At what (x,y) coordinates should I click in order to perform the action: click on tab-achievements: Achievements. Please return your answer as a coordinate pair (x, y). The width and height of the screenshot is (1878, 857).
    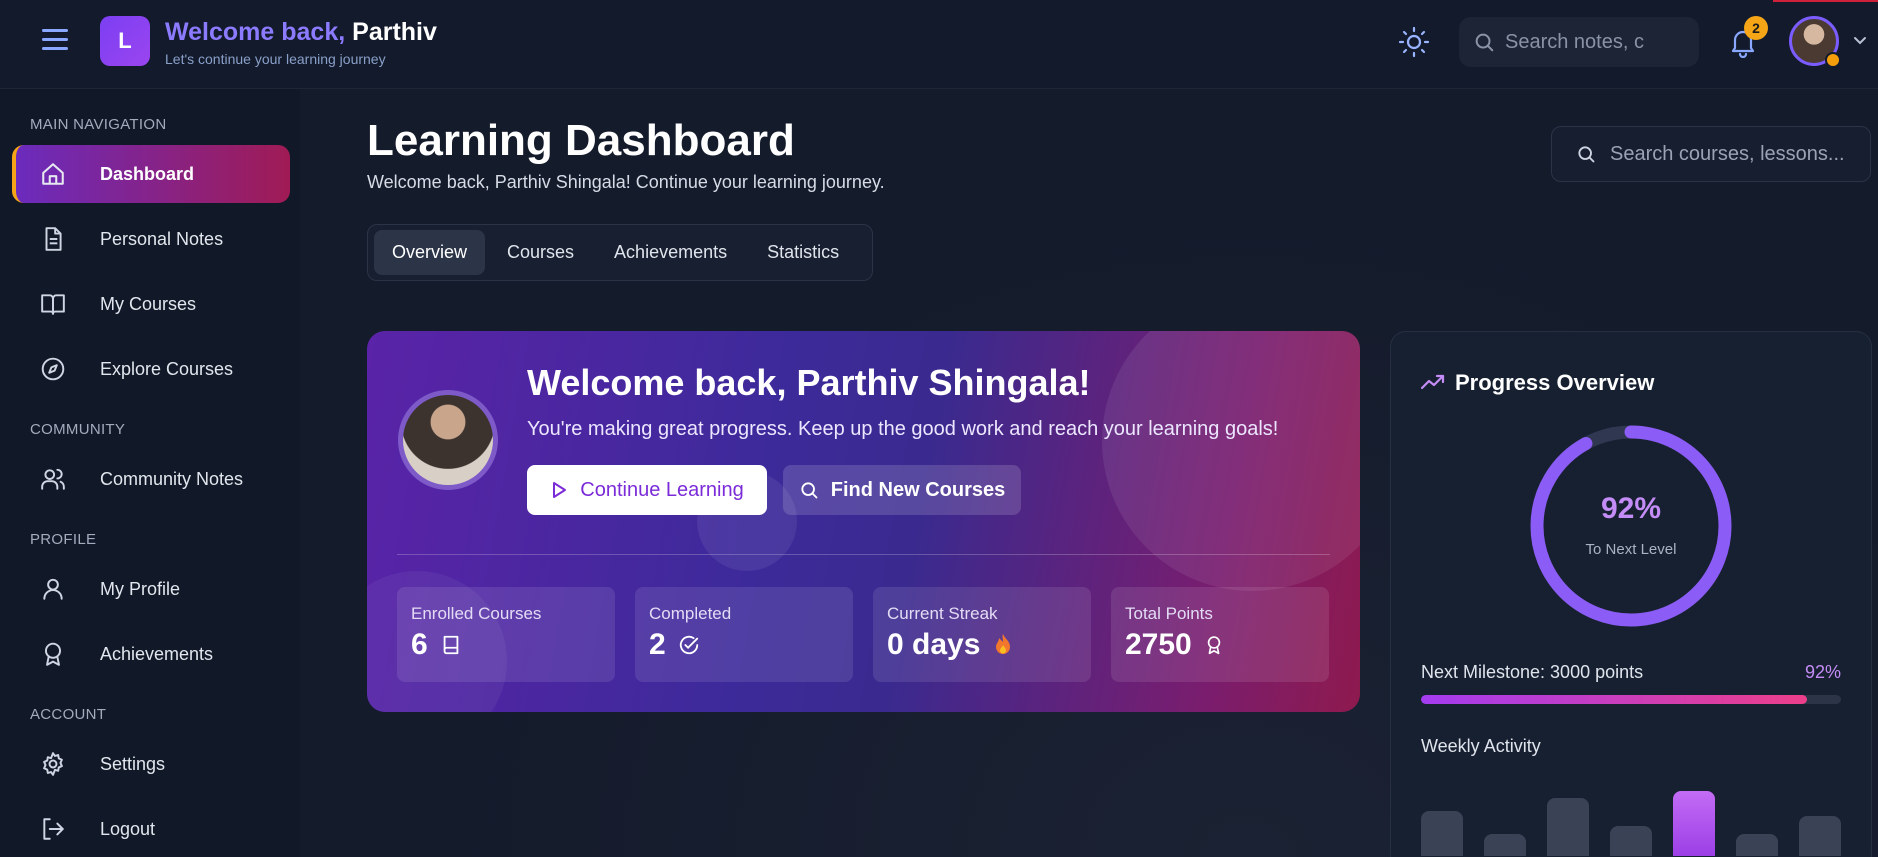
    Looking at the image, I should click on (670, 252).